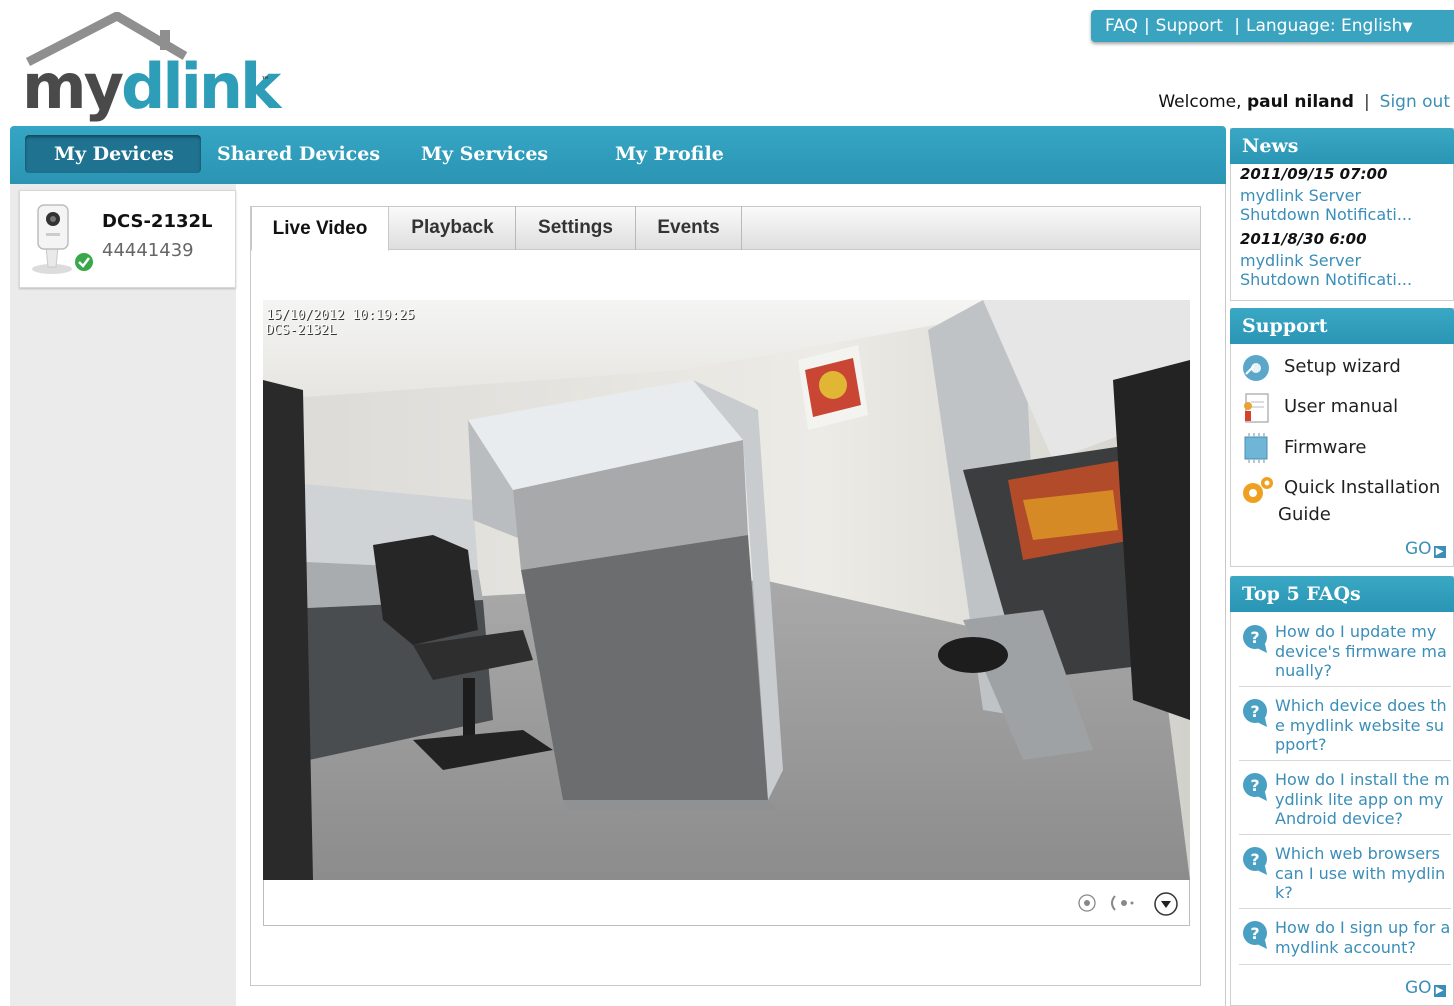 The height and width of the screenshot is (1006, 1454). I want to click on setup-wizard-icon, so click(1256, 368).